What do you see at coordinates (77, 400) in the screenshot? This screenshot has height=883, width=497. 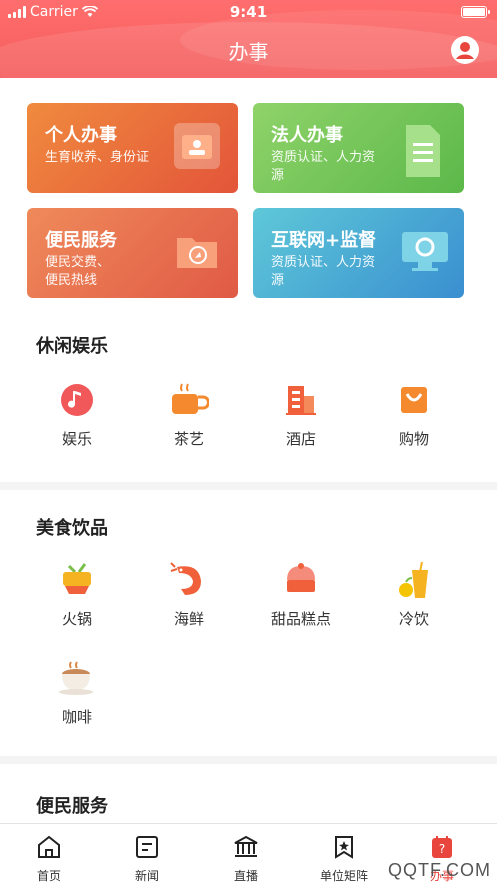 I see `music-icon` at bounding box center [77, 400].